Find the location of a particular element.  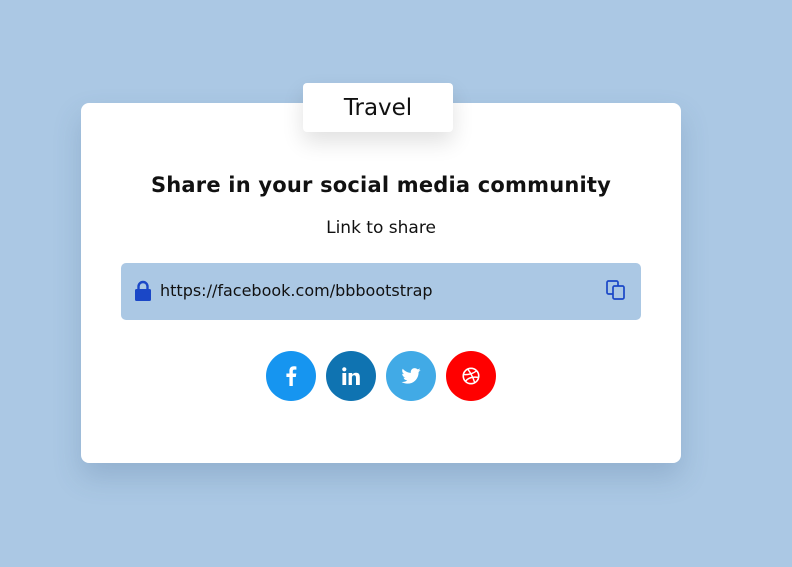

linkedin-icon is located at coordinates (351, 376).